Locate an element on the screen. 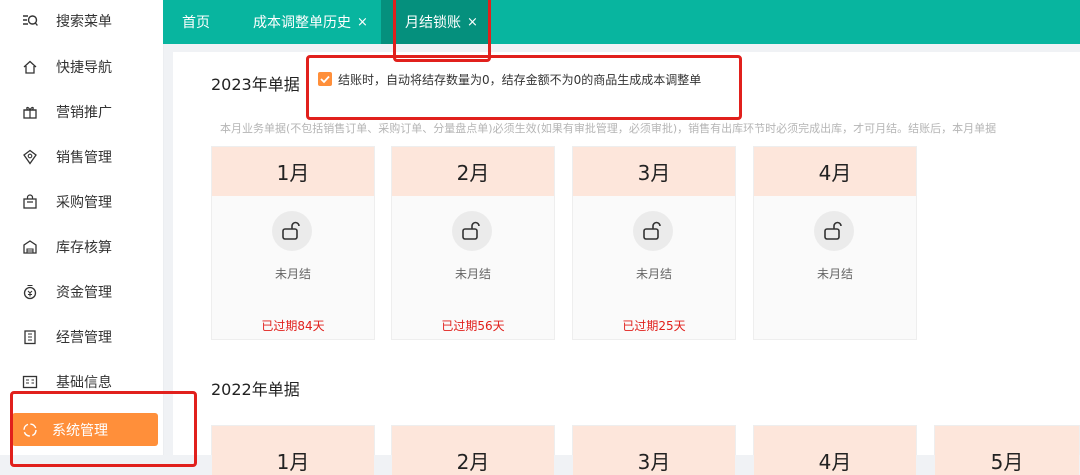 The width and height of the screenshot is (1080, 475). sidebar-item-marketing: 营销推广 is located at coordinates (67, 112).